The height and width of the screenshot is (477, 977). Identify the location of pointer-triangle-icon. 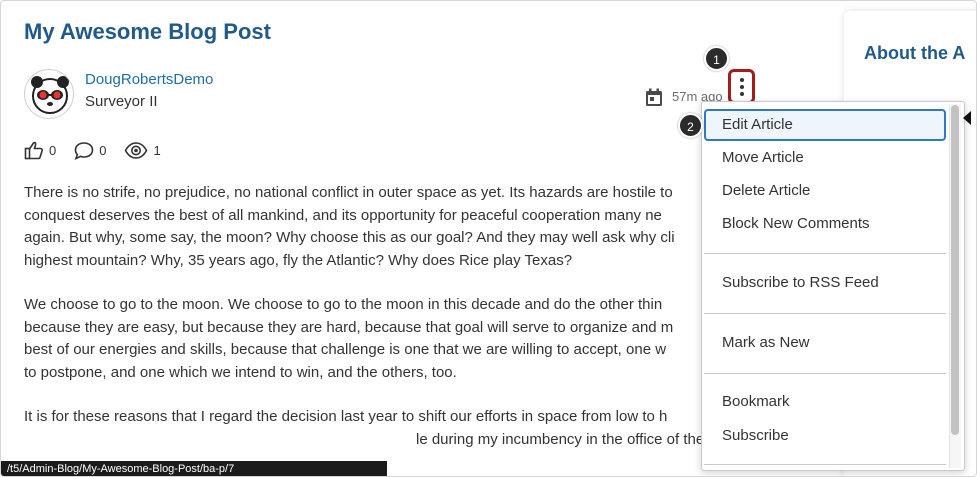
(967, 118).